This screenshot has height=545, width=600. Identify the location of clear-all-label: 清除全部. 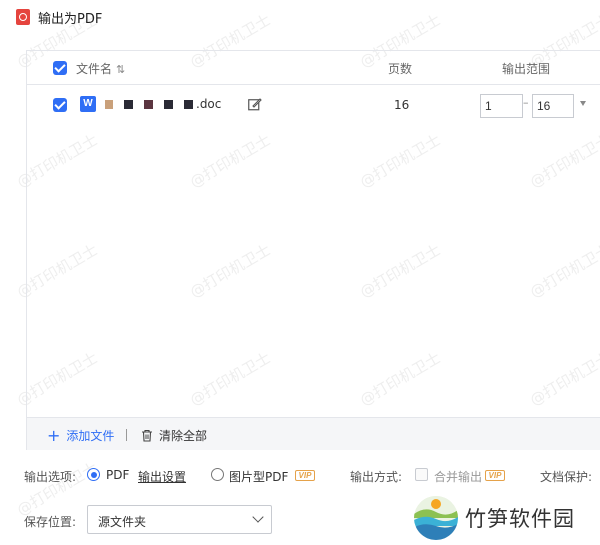
(183, 436).